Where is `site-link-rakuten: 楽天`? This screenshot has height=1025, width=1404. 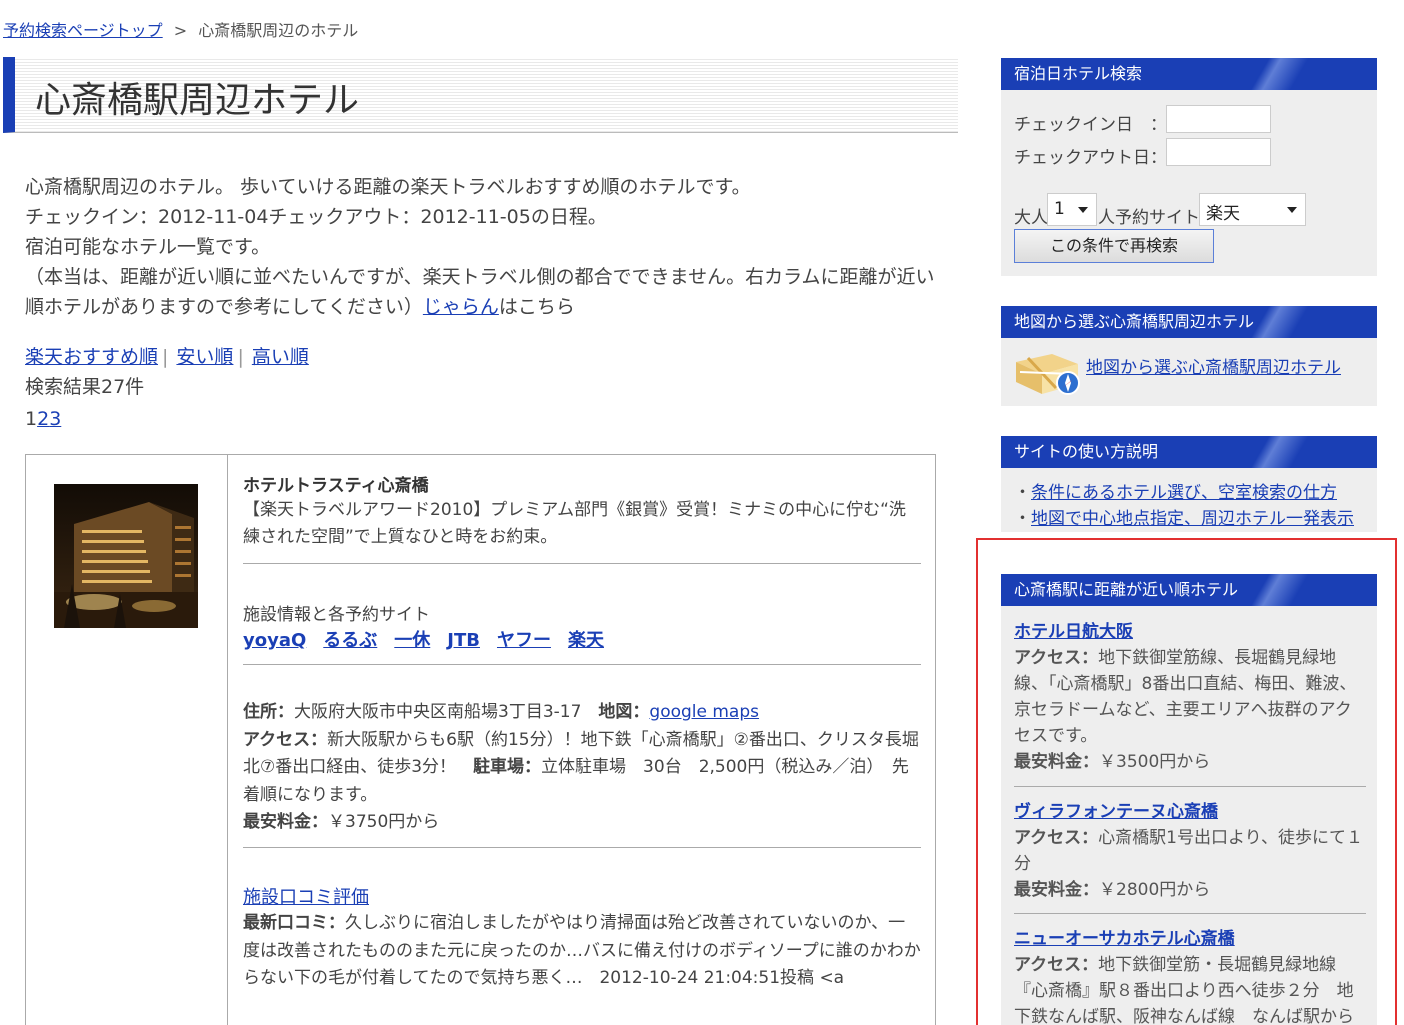
site-link-rakuten: 楽天 is located at coordinates (586, 640).